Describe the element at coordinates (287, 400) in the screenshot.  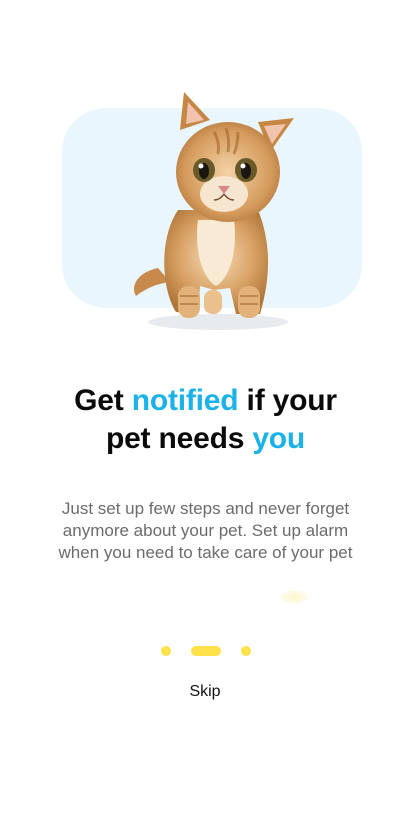
I see `headline-text: if your` at that location.